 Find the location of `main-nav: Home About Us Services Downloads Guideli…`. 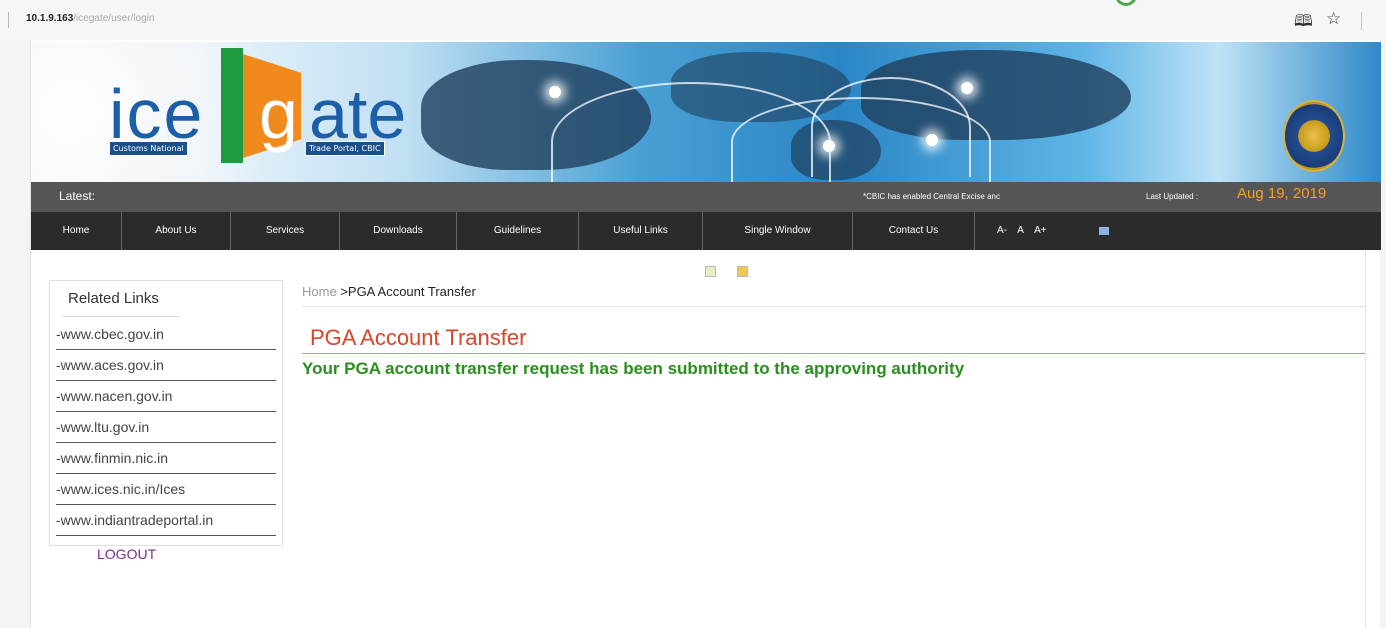

main-nav: Home About Us Services Downloads Guideli… is located at coordinates (706, 231).